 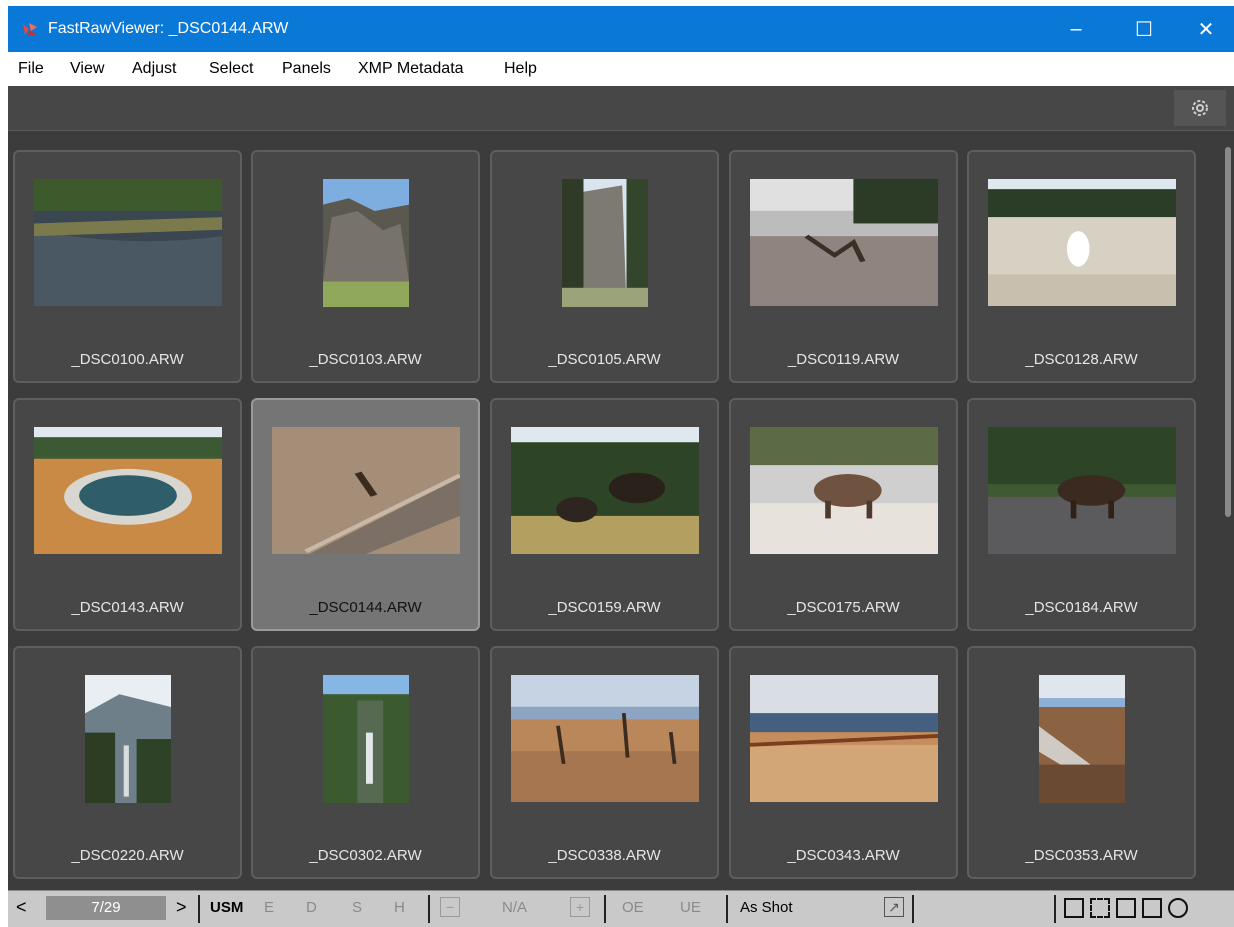 I want to click on thumbnail-filename: _DSC0144.ARW, so click(x=365, y=607).